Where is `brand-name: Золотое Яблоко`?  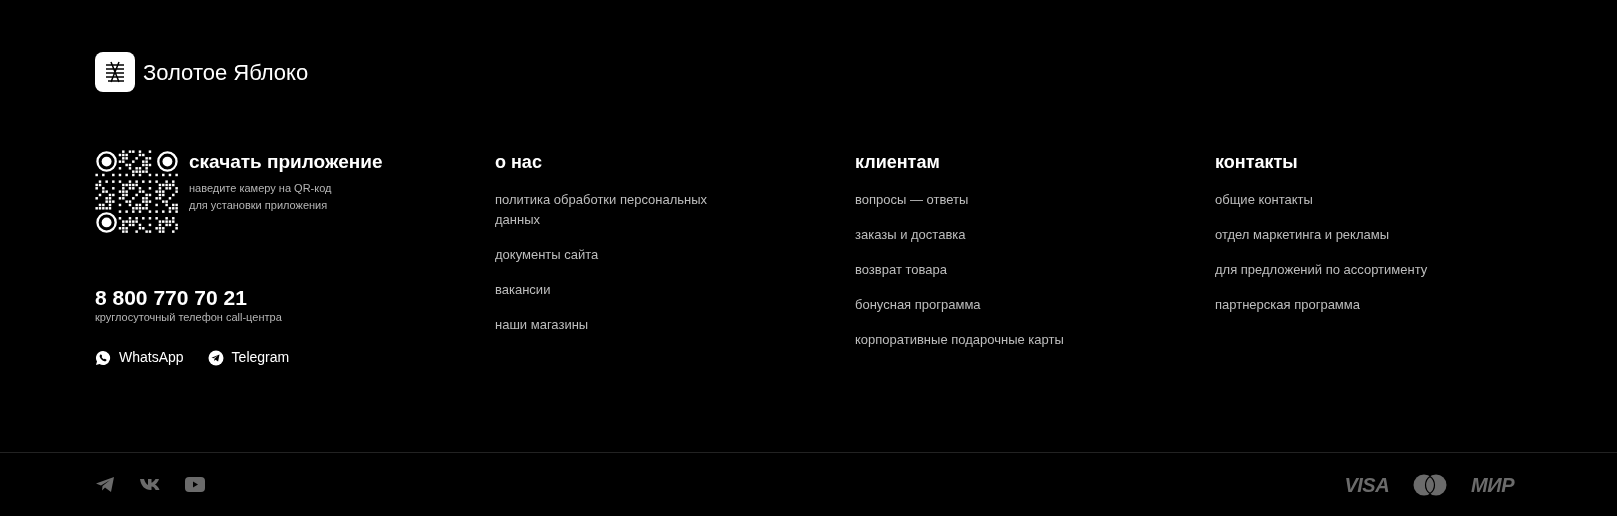
brand-name: Золотое Яблоко is located at coordinates (226, 72).